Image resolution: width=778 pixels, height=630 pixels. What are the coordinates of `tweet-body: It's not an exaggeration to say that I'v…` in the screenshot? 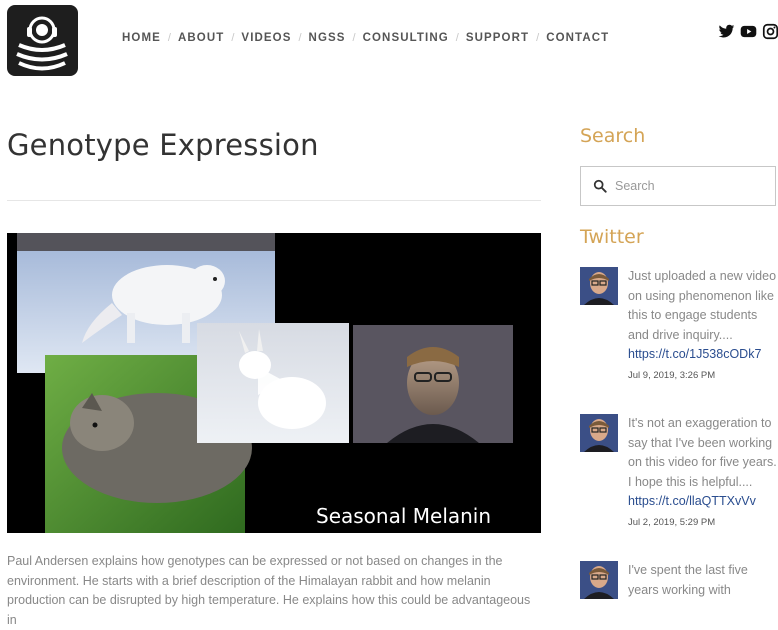 It's located at (702, 452).